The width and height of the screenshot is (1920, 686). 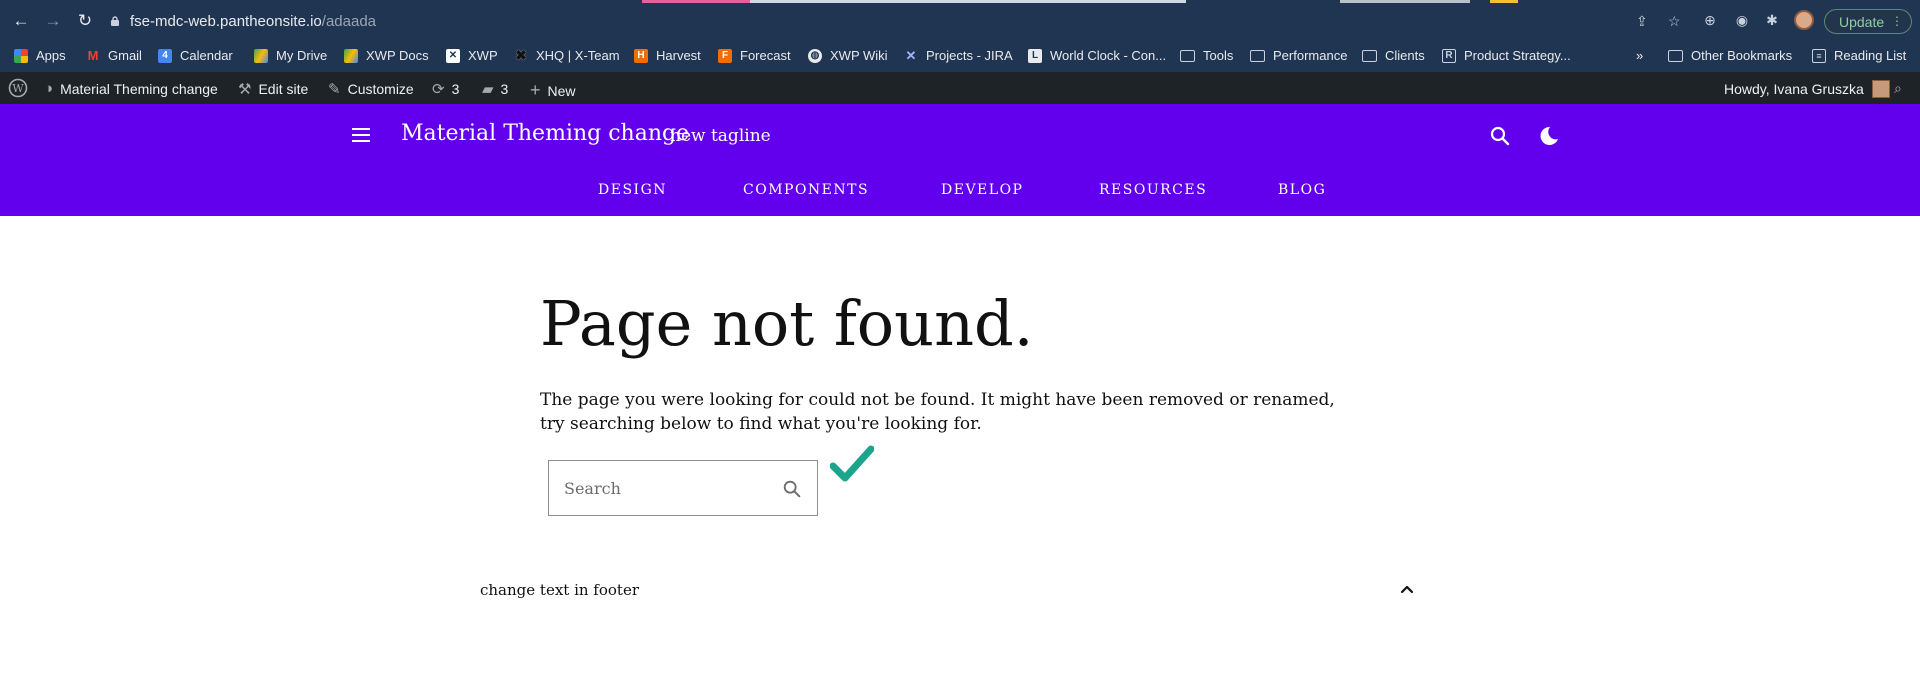 What do you see at coordinates (438, 89) in the screenshot?
I see `updates-icon: ⟳` at bounding box center [438, 89].